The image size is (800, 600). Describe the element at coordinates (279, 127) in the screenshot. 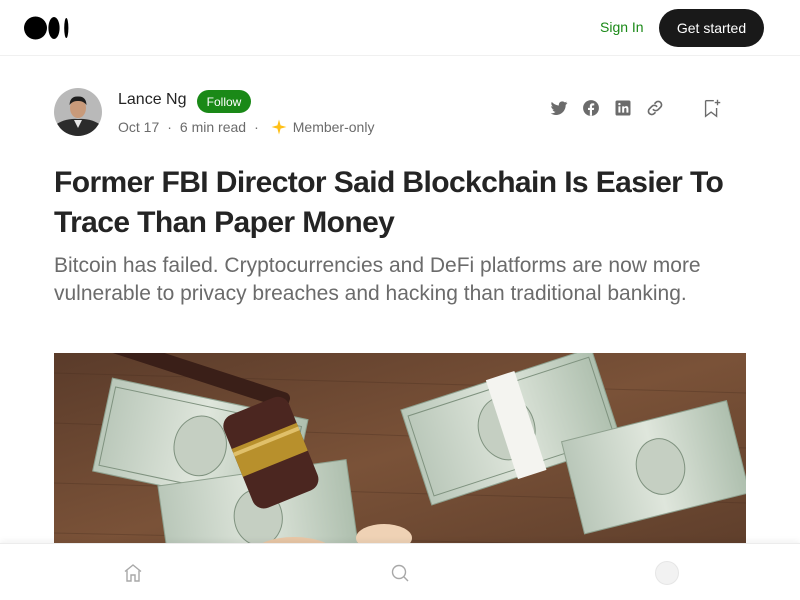

I see `star-icon` at that location.